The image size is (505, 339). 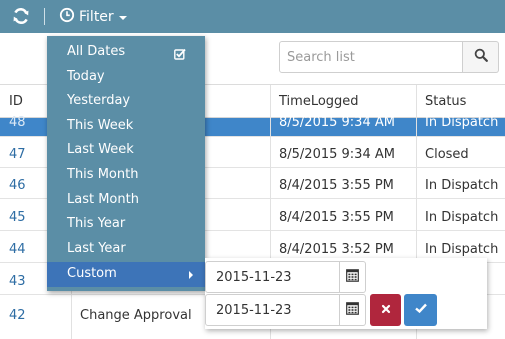 I want to click on row-id: 47, so click(x=17, y=155).